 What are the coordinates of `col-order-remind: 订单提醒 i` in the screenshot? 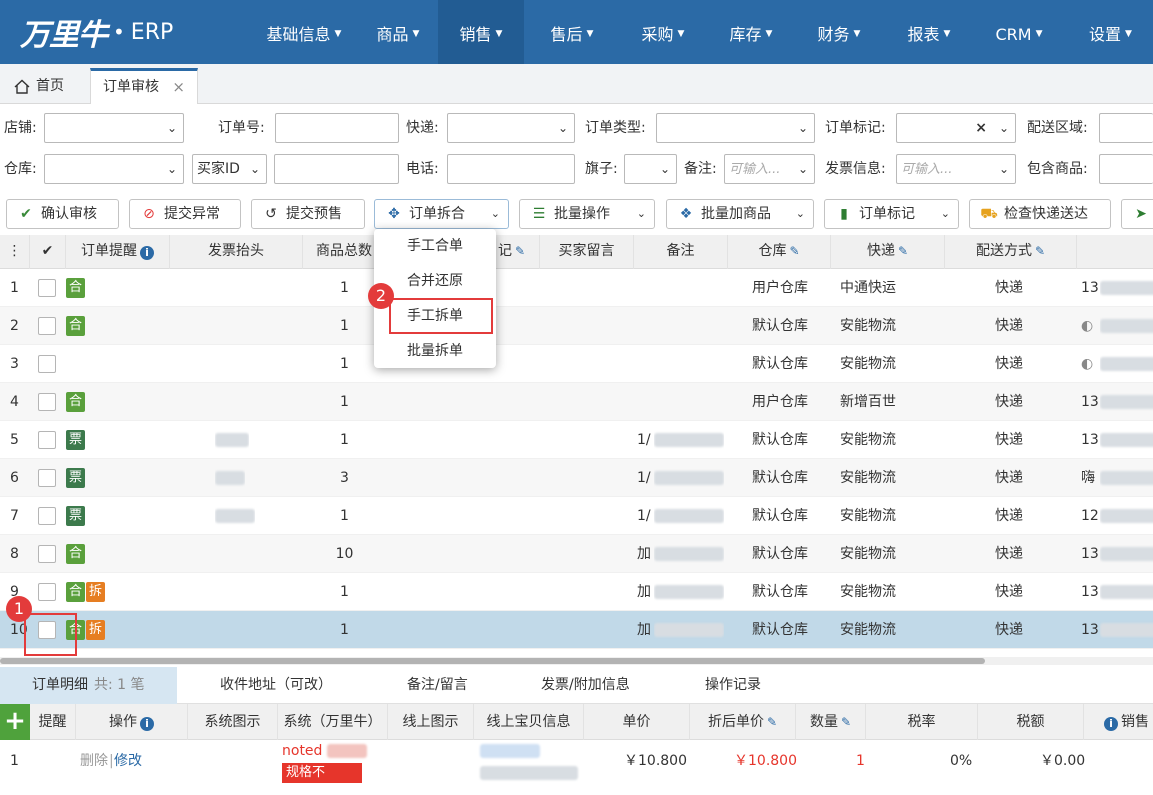 It's located at (118, 252).